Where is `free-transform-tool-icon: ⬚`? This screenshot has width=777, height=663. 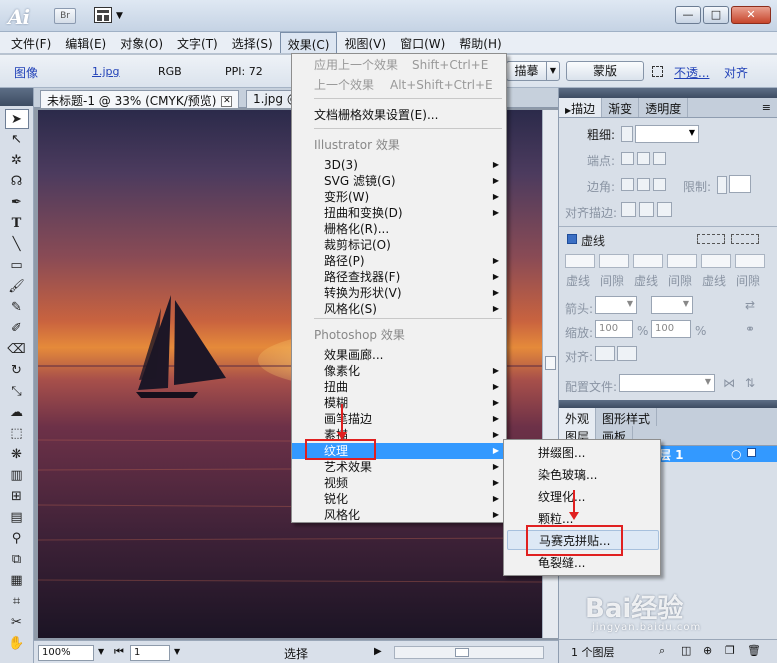 free-transform-tool-icon: ⬚ is located at coordinates (17, 434).